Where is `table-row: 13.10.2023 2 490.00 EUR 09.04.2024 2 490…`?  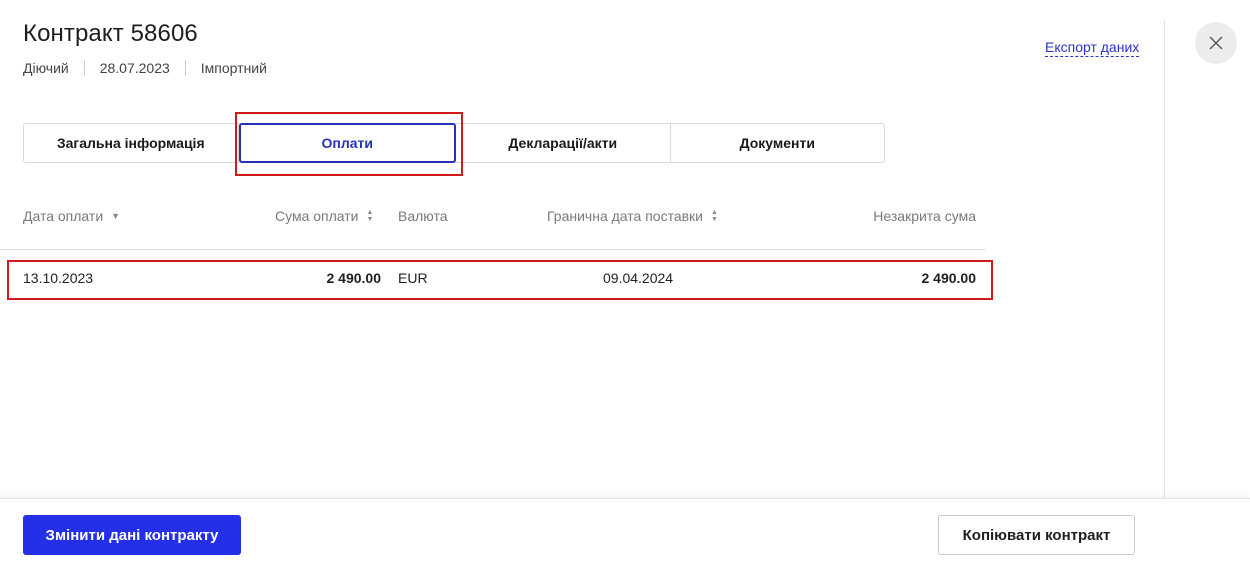 table-row: 13.10.2023 2 490.00 EUR 09.04.2024 2 490… is located at coordinates (493, 279).